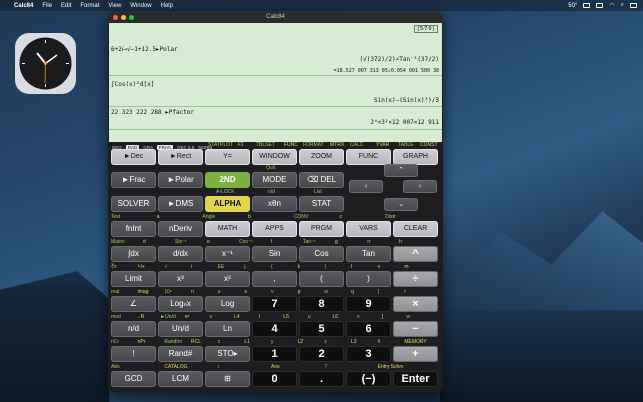 This screenshot has height=402, width=643. Describe the element at coordinates (321, 304) in the screenshot. I see `8-key: 8` at that location.